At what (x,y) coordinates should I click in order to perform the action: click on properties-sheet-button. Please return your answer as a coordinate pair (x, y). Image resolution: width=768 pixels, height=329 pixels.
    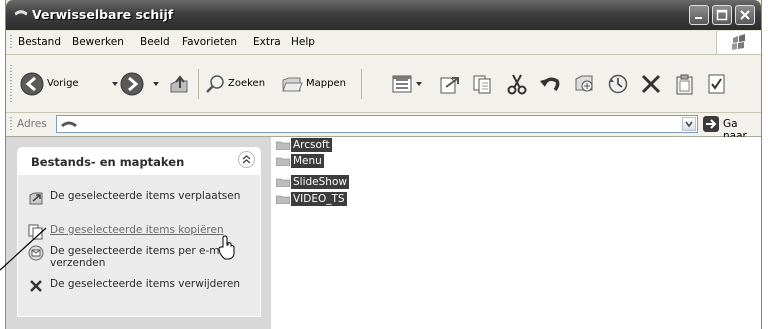
    Looking at the image, I should click on (718, 83).